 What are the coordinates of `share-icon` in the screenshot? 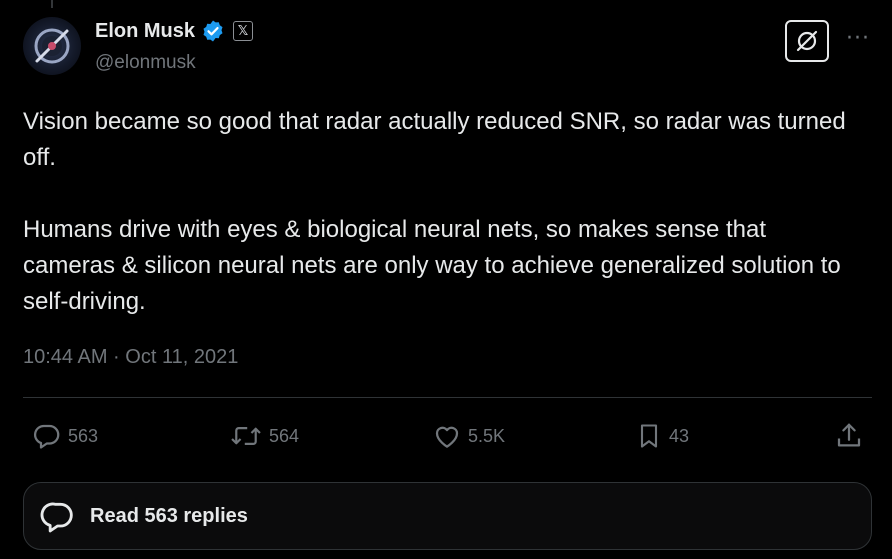 It's located at (849, 435).